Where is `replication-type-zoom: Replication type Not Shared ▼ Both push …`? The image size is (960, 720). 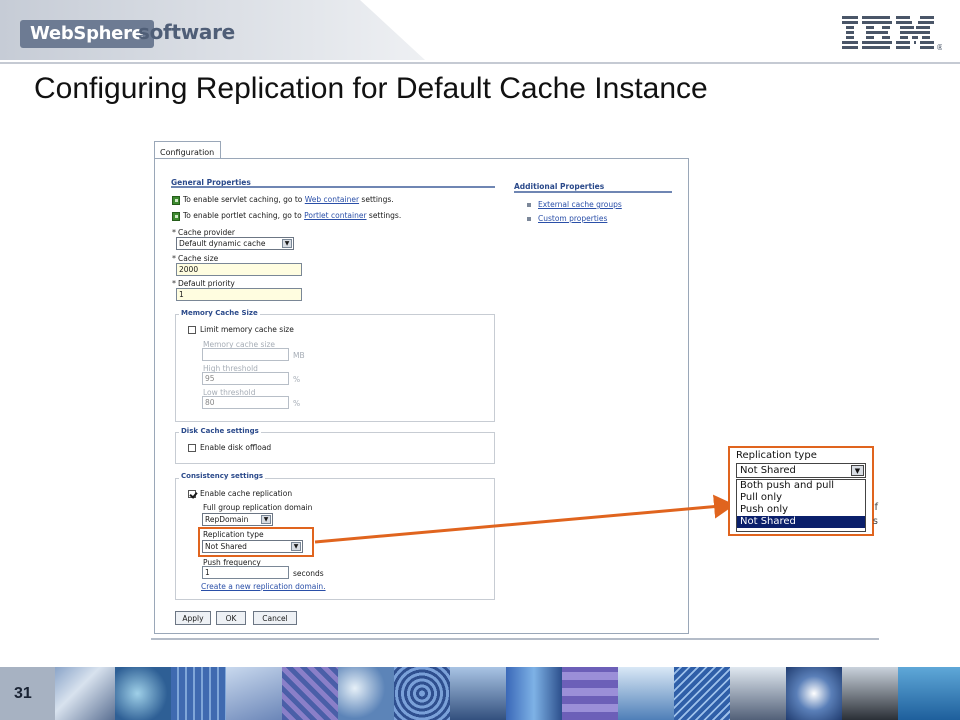 replication-type-zoom: Replication type Not Shared ▼ Both push … is located at coordinates (803, 491).